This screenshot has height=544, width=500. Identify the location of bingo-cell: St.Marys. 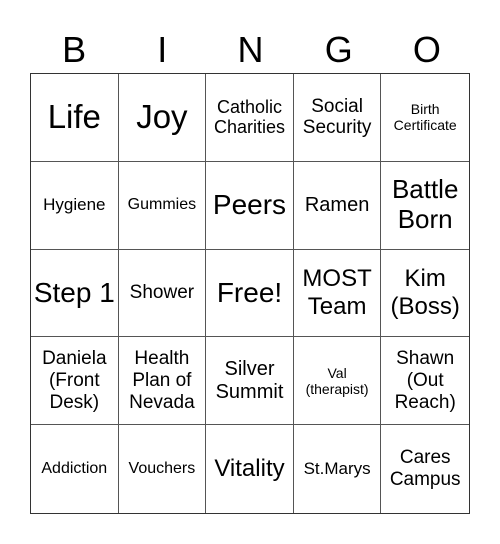
(338, 469).